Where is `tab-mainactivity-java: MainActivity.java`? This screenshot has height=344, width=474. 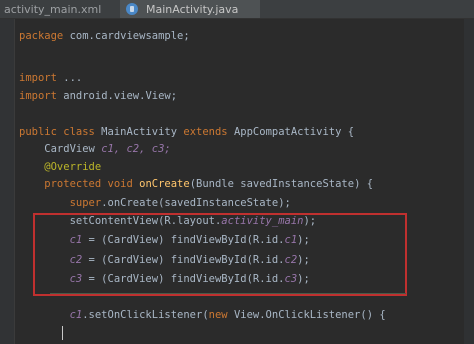 tab-mainactivity-java: MainActivity.java is located at coordinates (190, 9).